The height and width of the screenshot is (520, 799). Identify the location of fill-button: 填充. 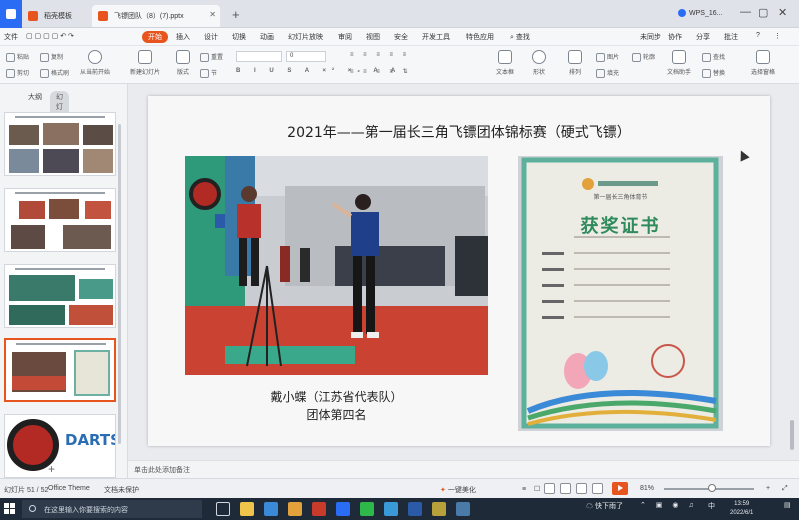
(607, 73).